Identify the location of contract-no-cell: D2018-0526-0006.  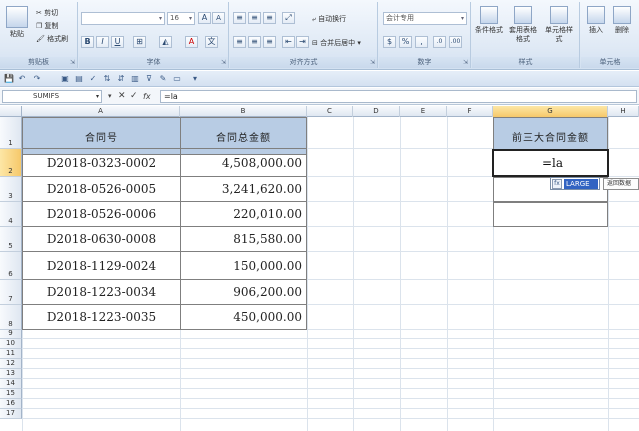
(101, 214).